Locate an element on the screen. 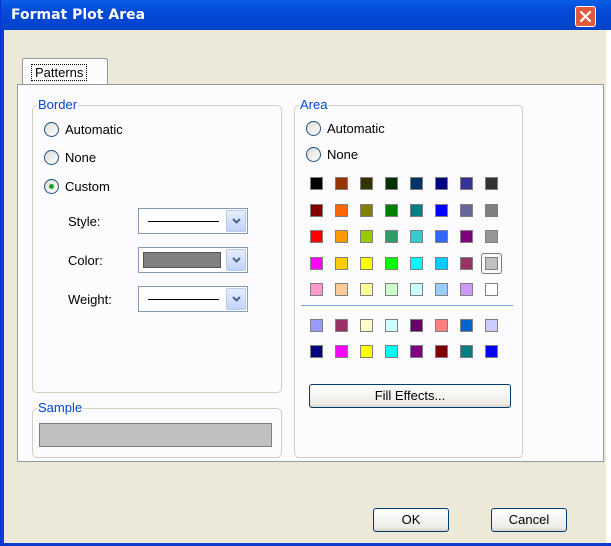 The height and width of the screenshot is (546, 611). area-none-label: None is located at coordinates (343, 154).